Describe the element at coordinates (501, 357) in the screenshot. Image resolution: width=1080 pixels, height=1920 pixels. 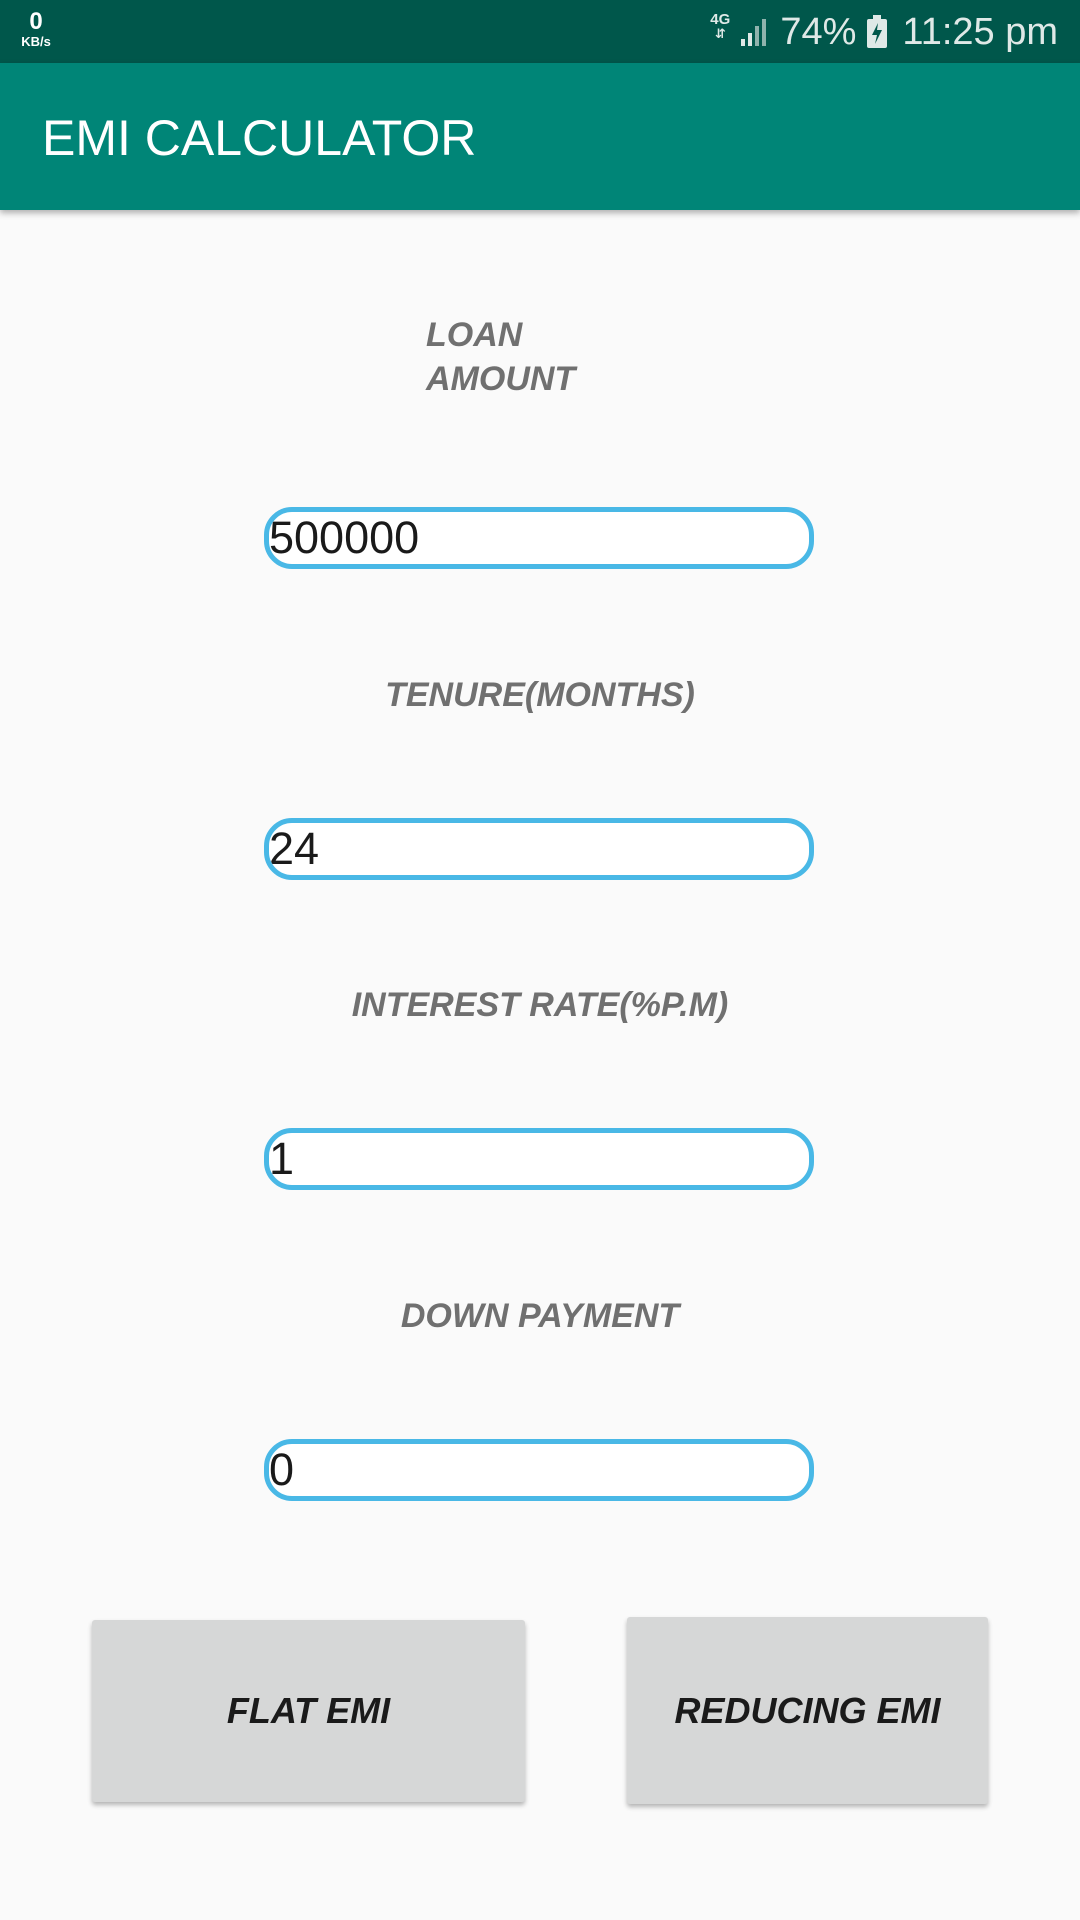
I see `loan-amount-label: LOAN AMOUNT` at that location.